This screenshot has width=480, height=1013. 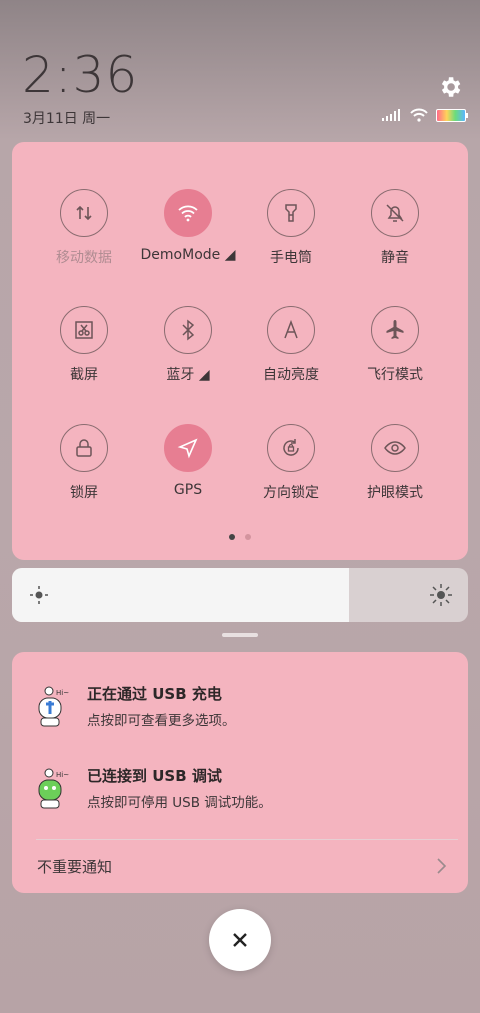 What do you see at coordinates (188, 490) in the screenshot?
I see `tile-label: GPS` at bounding box center [188, 490].